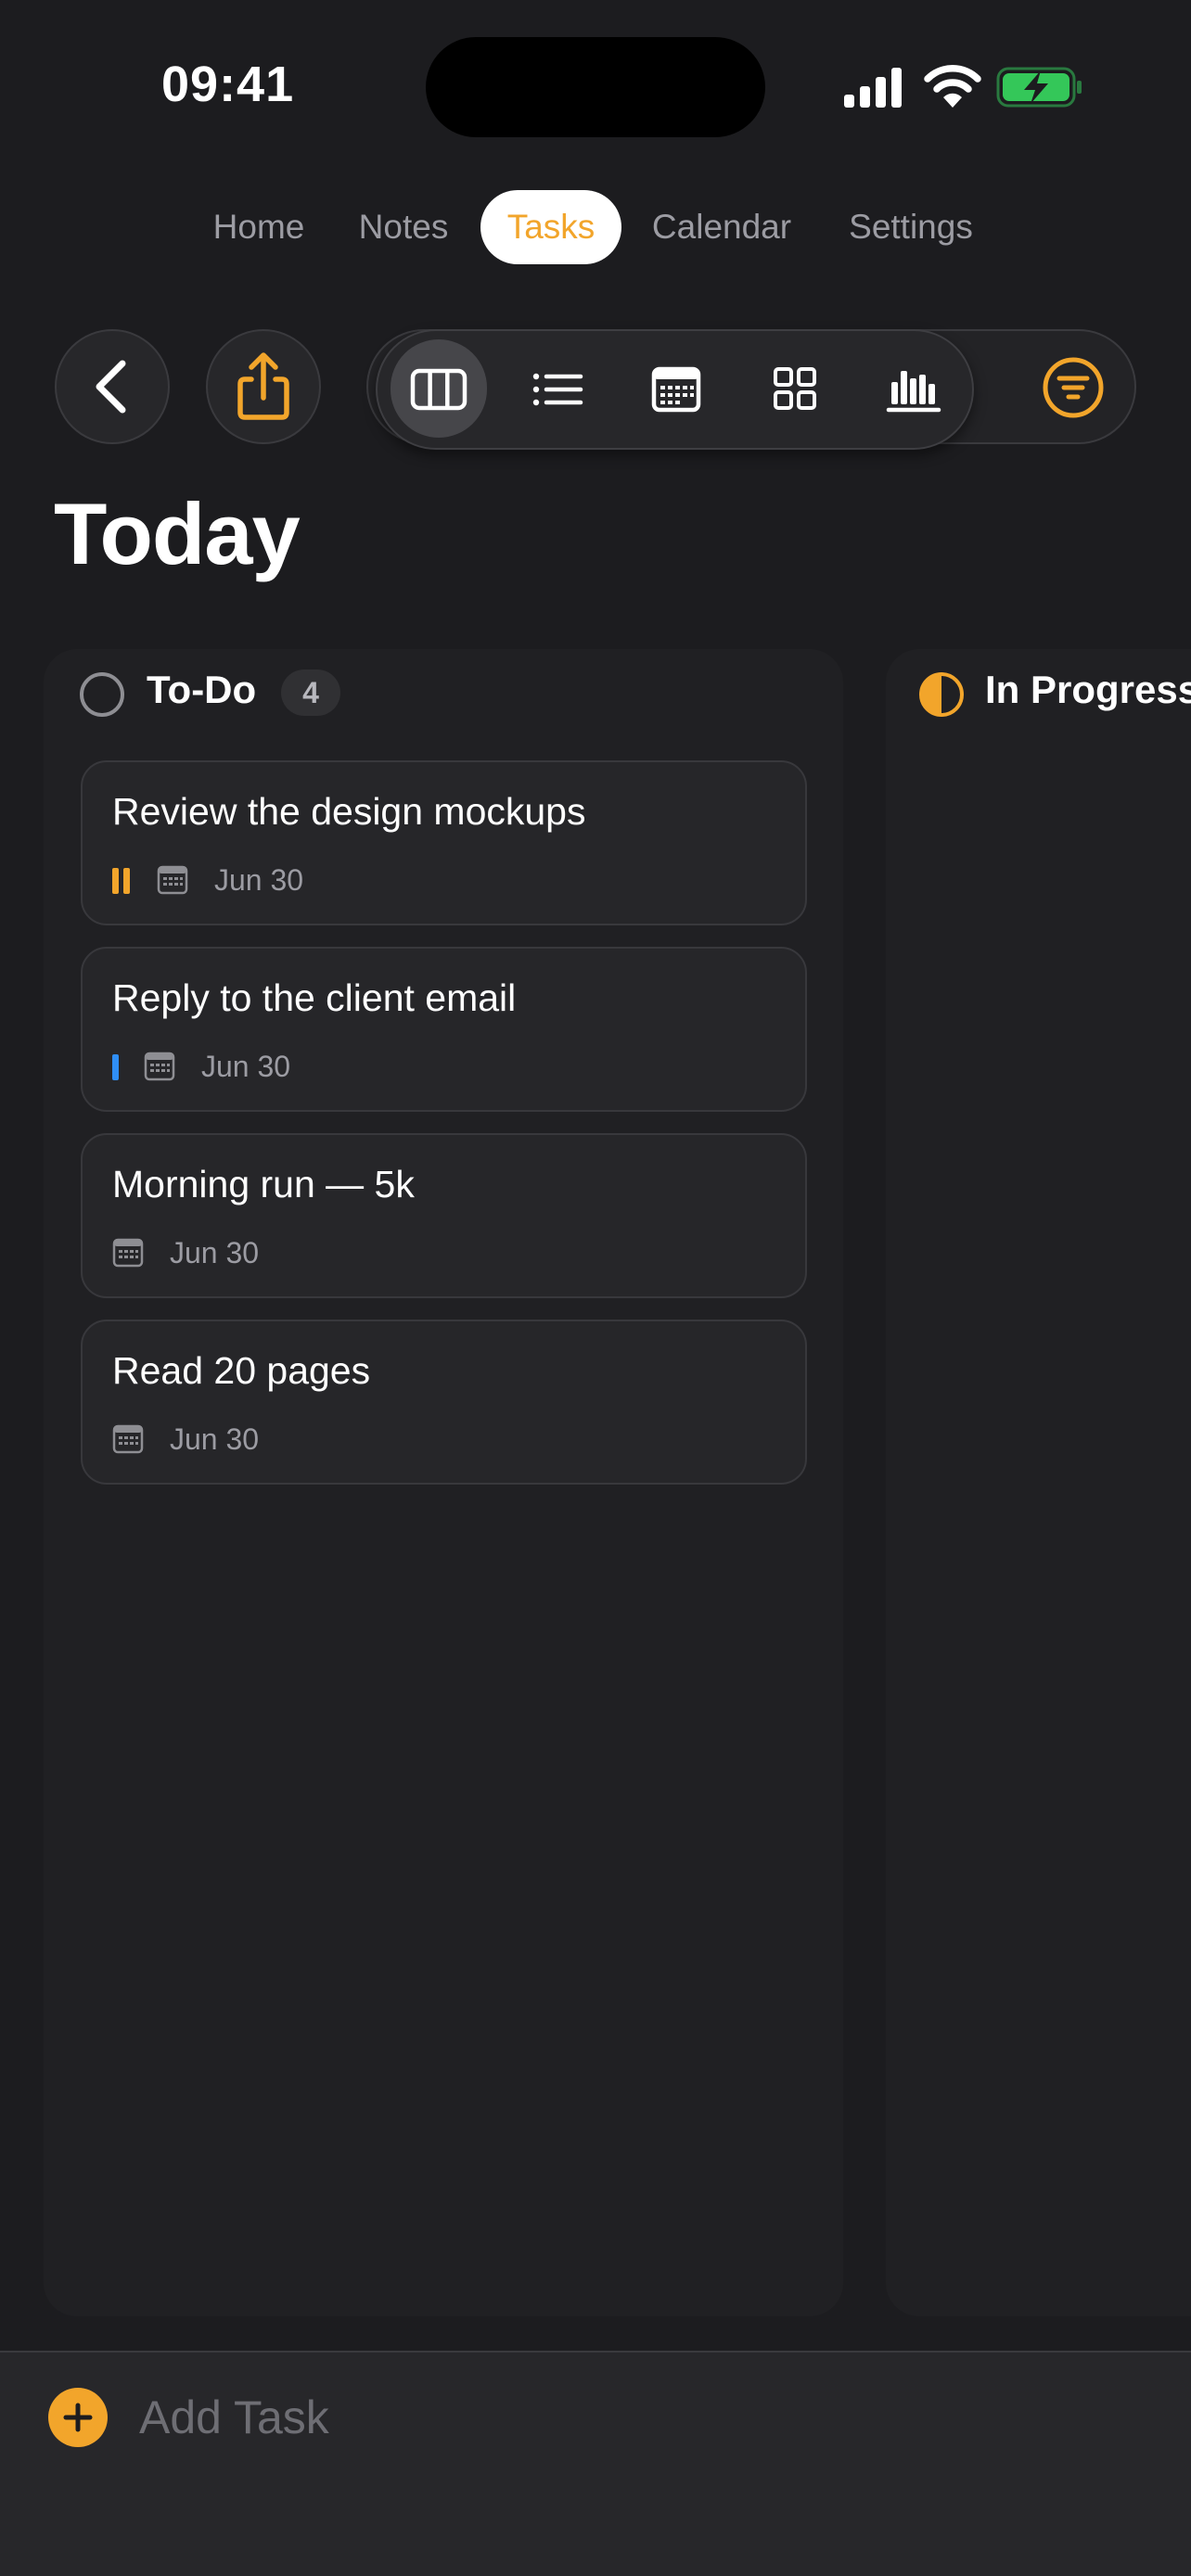 Image resolution: width=1191 pixels, height=2576 pixels. I want to click on plus-icon, so click(78, 2418).